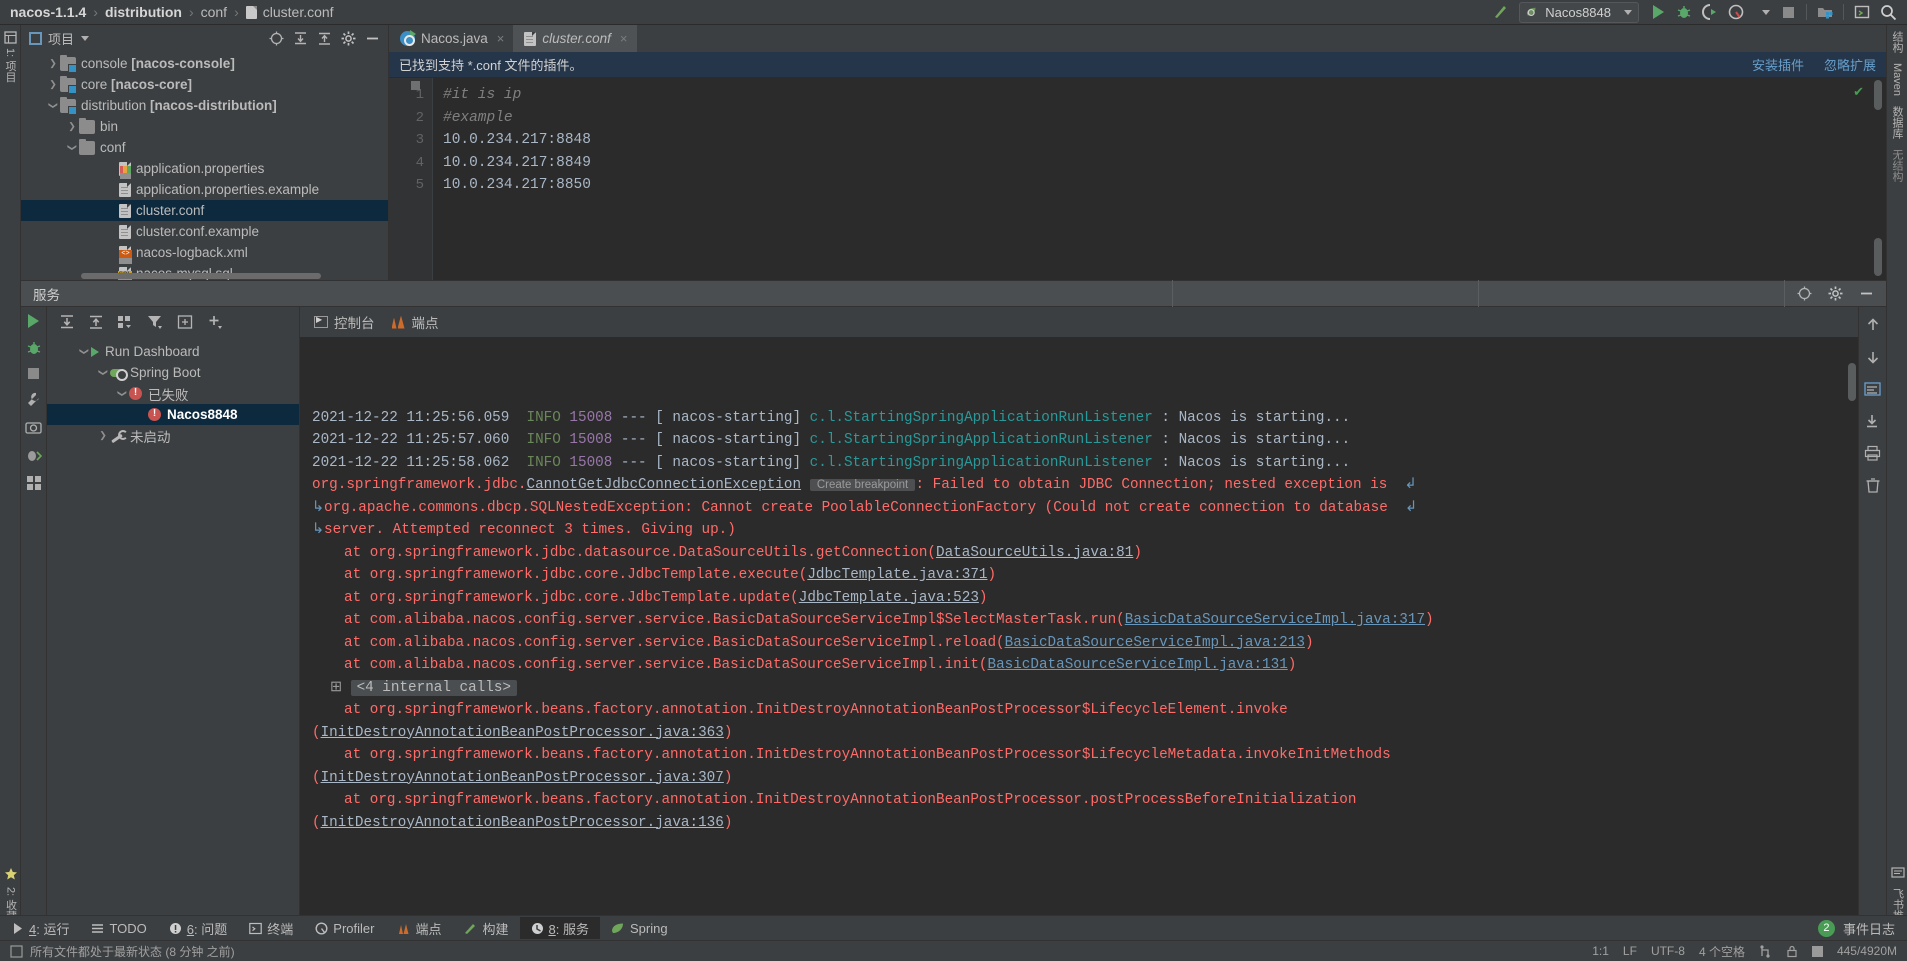 The width and height of the screenshot is (1907, 961). What do you see at coordinates (214, 12) in the screenshot?
I see `breadcrumb-item-folder: conf` at bounding box center [214, 12].